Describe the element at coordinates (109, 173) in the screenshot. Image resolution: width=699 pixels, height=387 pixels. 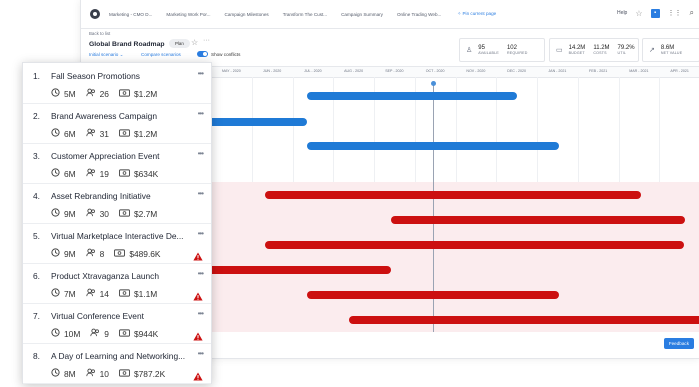
I see `program-meta: 6M 19 $634K` at that location.